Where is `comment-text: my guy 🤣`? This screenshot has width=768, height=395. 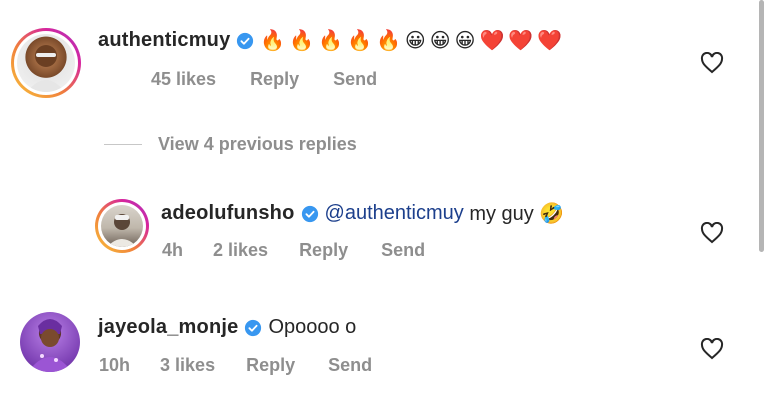 comment-text: my guy 🤣 is located at coordinates (514, 214).